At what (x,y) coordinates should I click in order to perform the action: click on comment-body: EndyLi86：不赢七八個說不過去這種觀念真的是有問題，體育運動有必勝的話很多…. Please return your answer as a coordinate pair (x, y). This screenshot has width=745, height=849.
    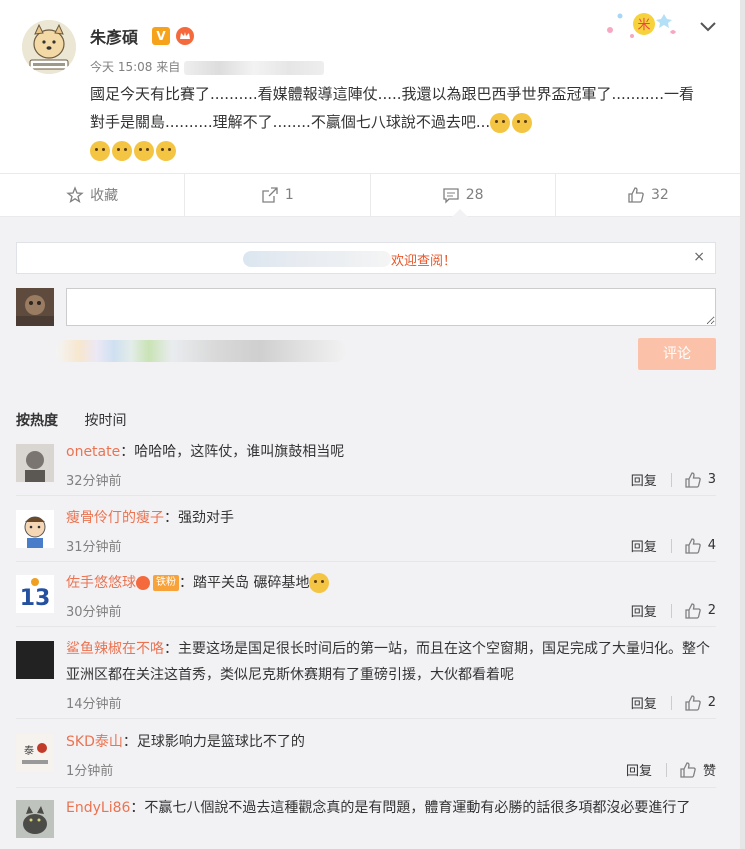
    Looking at the image, I should click on (391, 808).